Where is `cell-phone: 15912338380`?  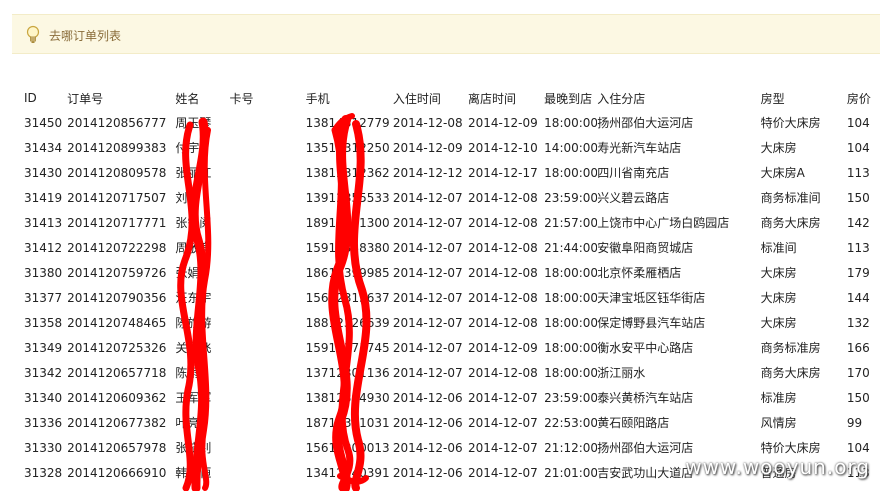 cell-phone: 15912338380 is located at coordinates (347, 247).